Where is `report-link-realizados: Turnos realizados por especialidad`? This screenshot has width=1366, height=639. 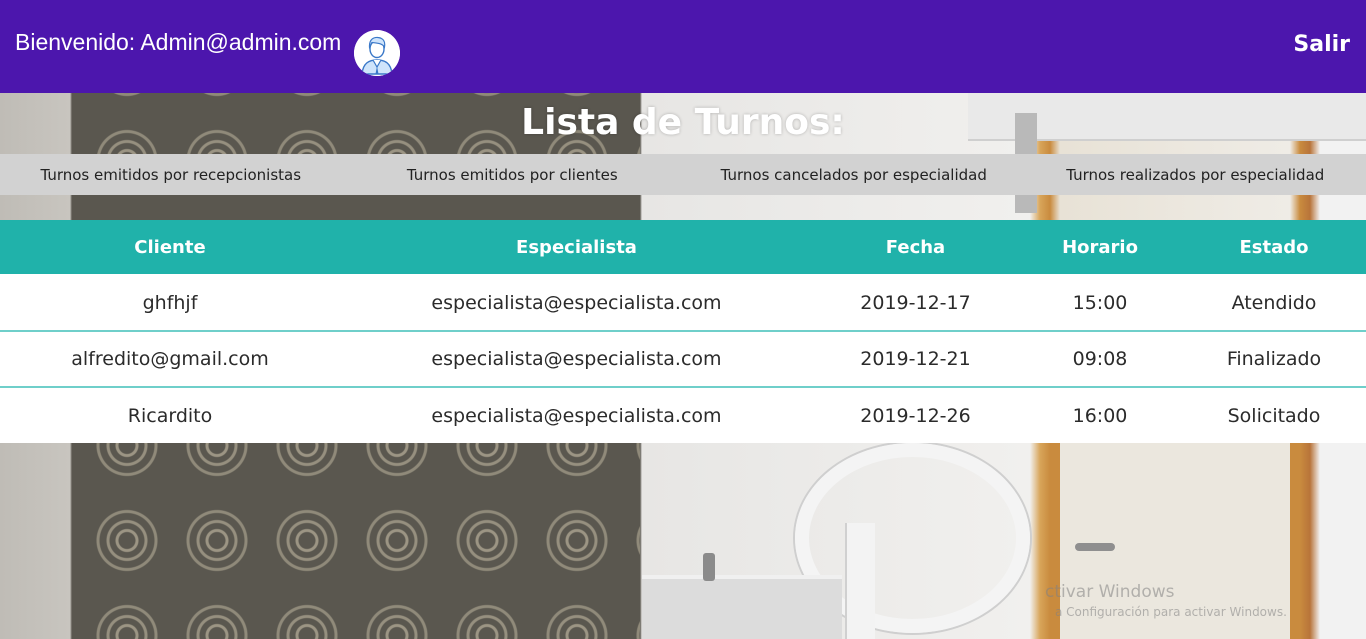 report-link-realizados: Turnos realizados por especialidad is located at coordinates (1195, 175).